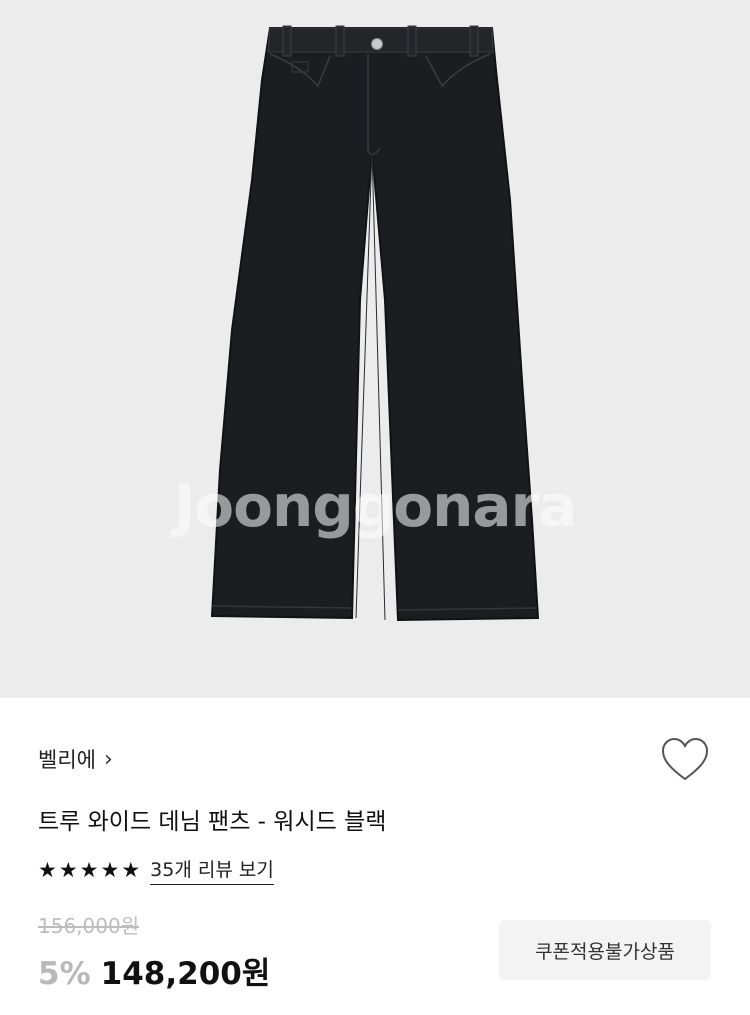  Describe the element at coordinates (108, 759) in the screenshot. I see `chevron-right-icon: ›` at that location.